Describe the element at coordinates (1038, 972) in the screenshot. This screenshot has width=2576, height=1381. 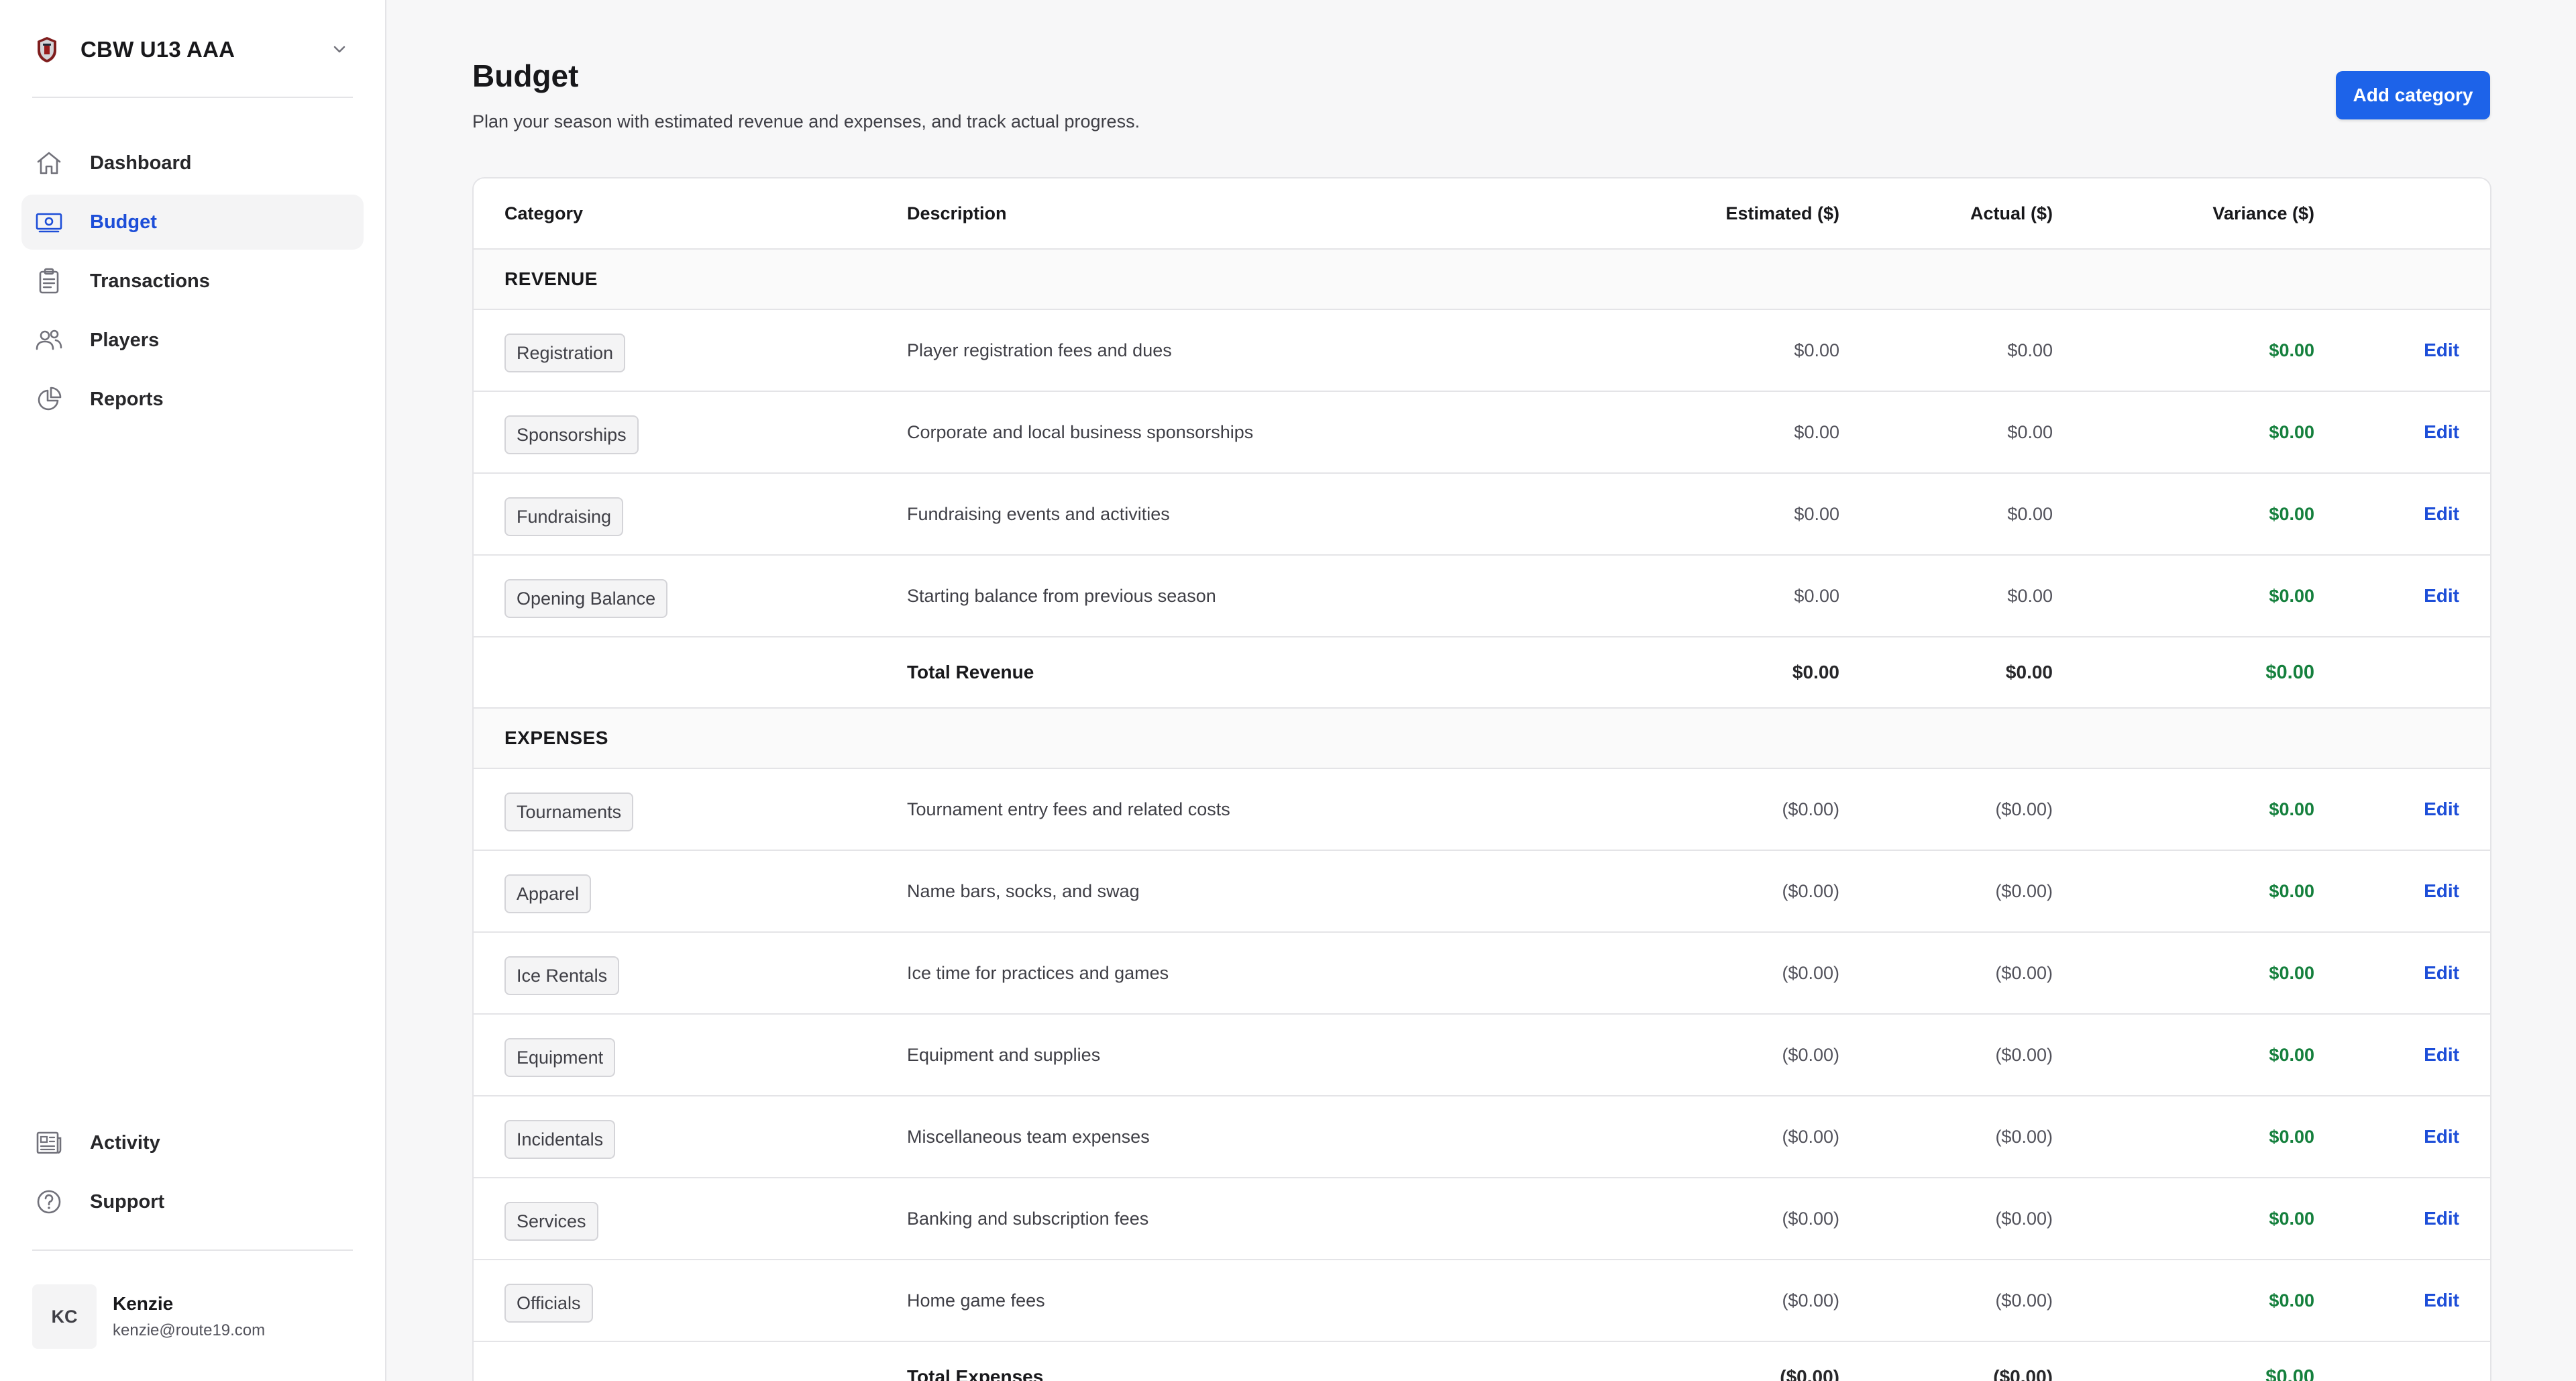
I see `description-cell: Ice time for practices and games` at that location.